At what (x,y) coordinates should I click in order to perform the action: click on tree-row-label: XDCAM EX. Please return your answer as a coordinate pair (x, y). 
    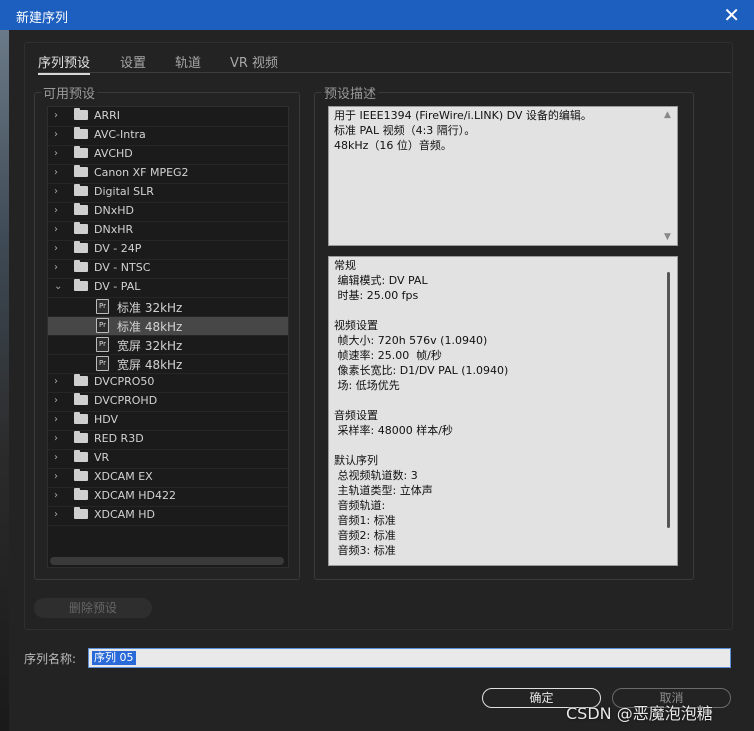
    Looking at the image, I should click on (123, 476).